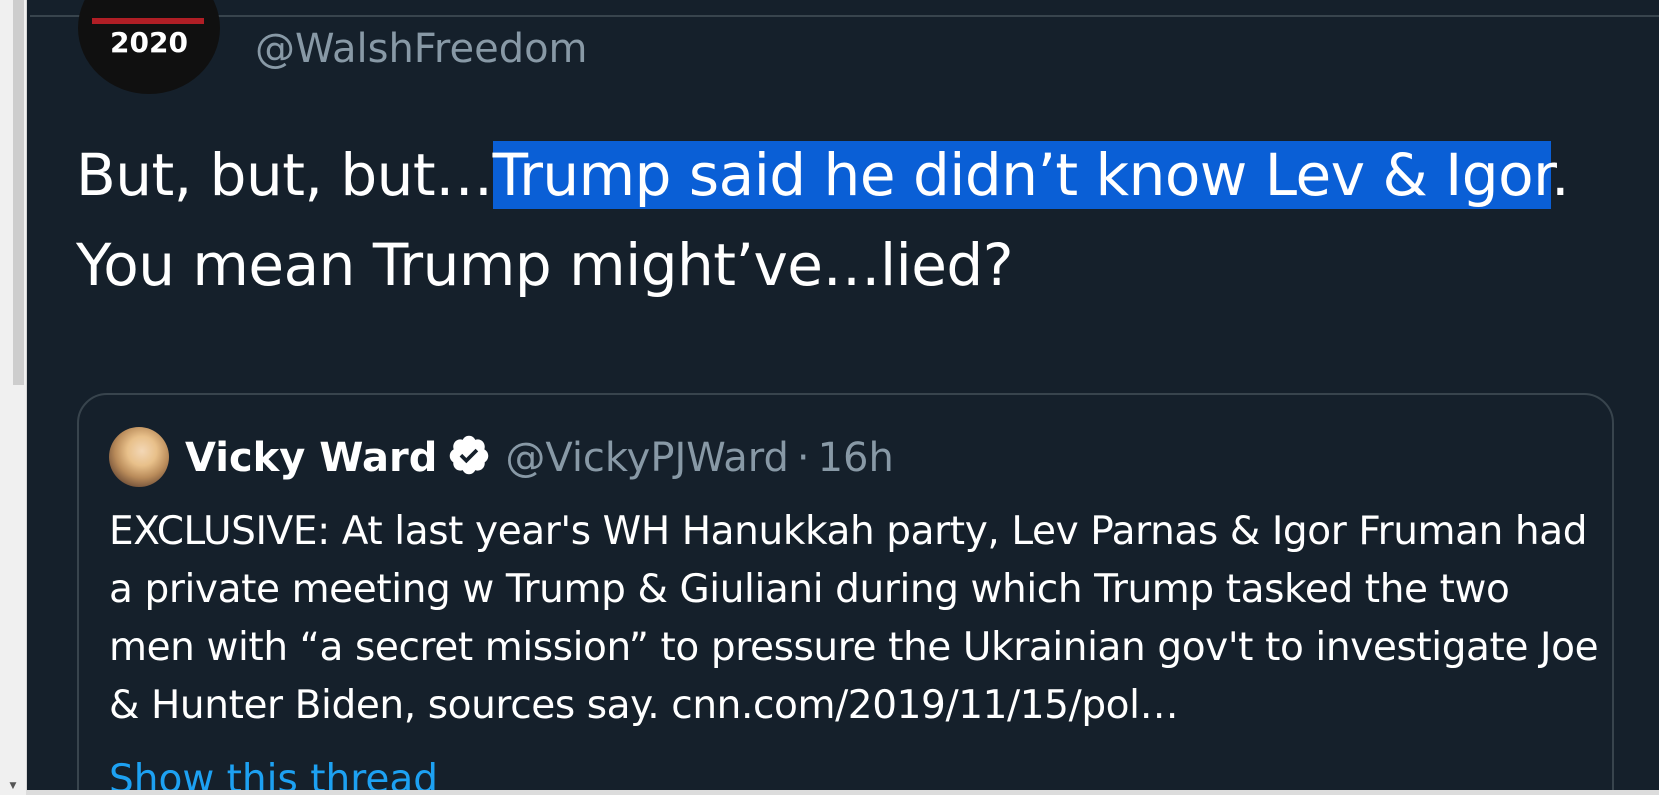 Image resolution: width=1659 pixels, height=795 pixels. I want to click on author-avatar: 2020, so click(149, 47).